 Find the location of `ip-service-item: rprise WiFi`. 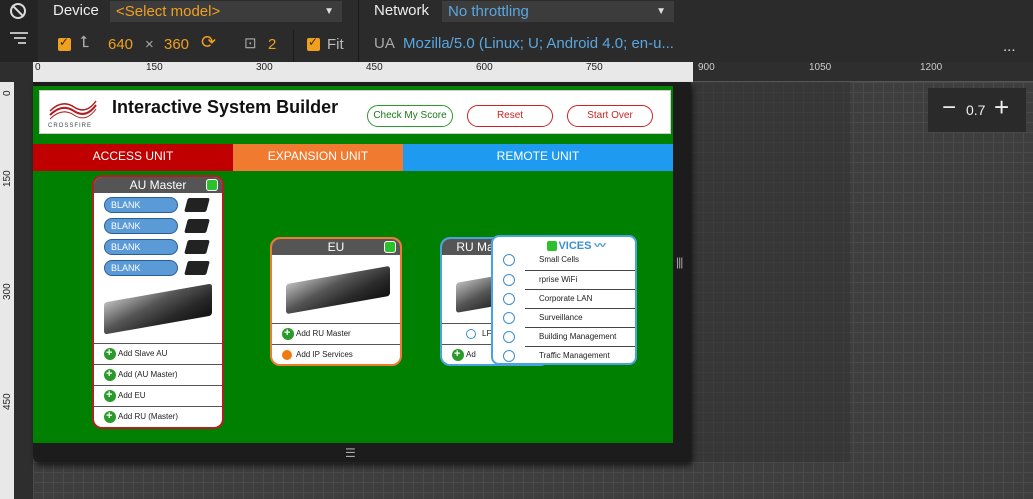

ip-service-item: rprise WiFi is located at coordinates (569, 279).